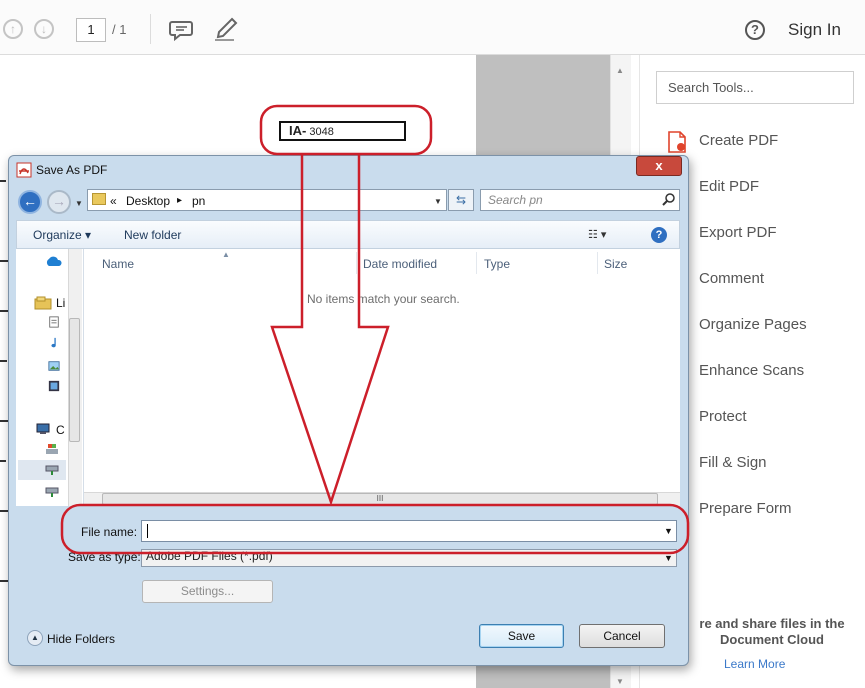 The height and width of the screenshot is (688, 865). What do you see at coordinates (668, 558) in the screenshot?
I see `save-type-dropdown-icon: ▼` at bounding box center [668, 558].